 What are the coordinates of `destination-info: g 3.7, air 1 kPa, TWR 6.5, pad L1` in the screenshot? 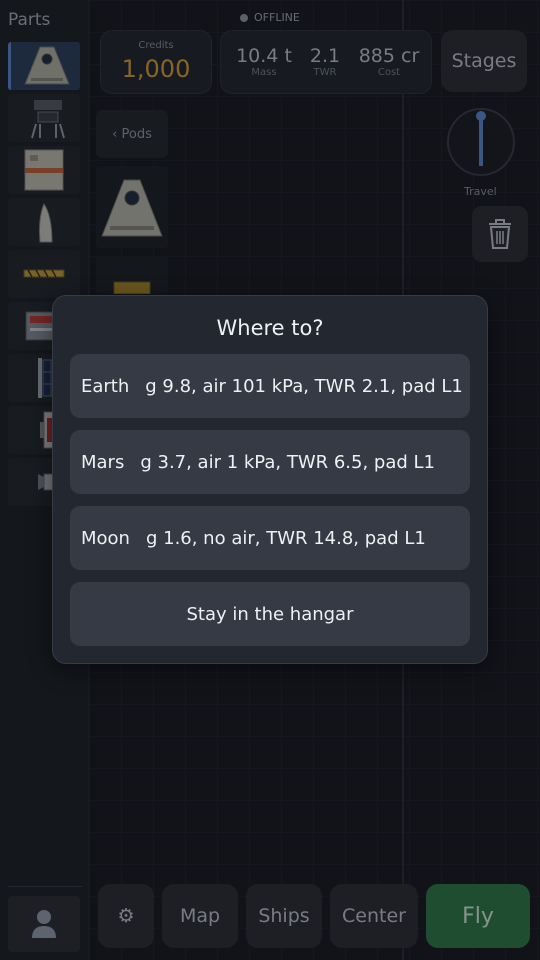 It's located at (288, 462).